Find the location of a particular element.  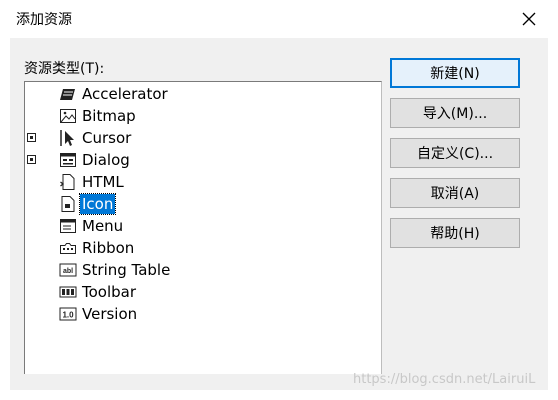

bitmap-icon is located at coordinates (68, 116).